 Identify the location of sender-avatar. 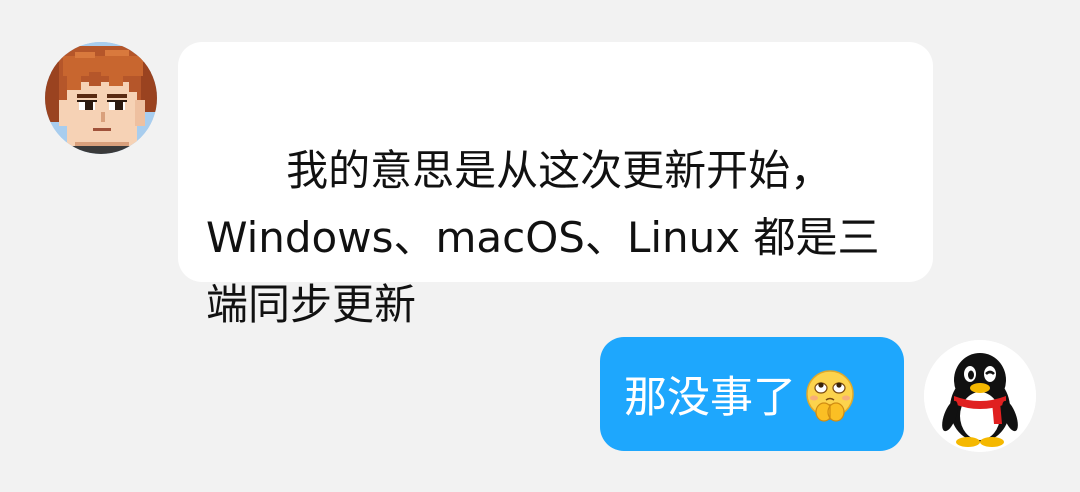
(101, 98).